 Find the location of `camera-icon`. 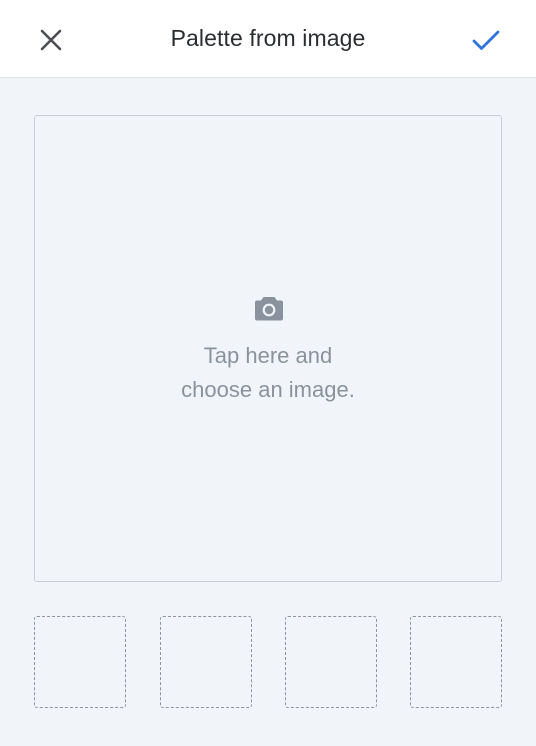

camera-icon is located at coordinates (269, 309).